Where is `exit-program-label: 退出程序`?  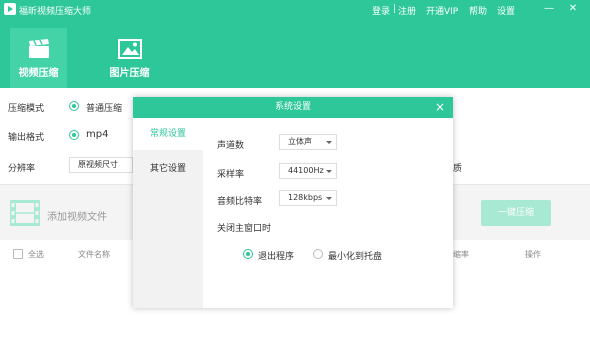
exit-program-label: 退出程序 is located at coordinates (276, 257).